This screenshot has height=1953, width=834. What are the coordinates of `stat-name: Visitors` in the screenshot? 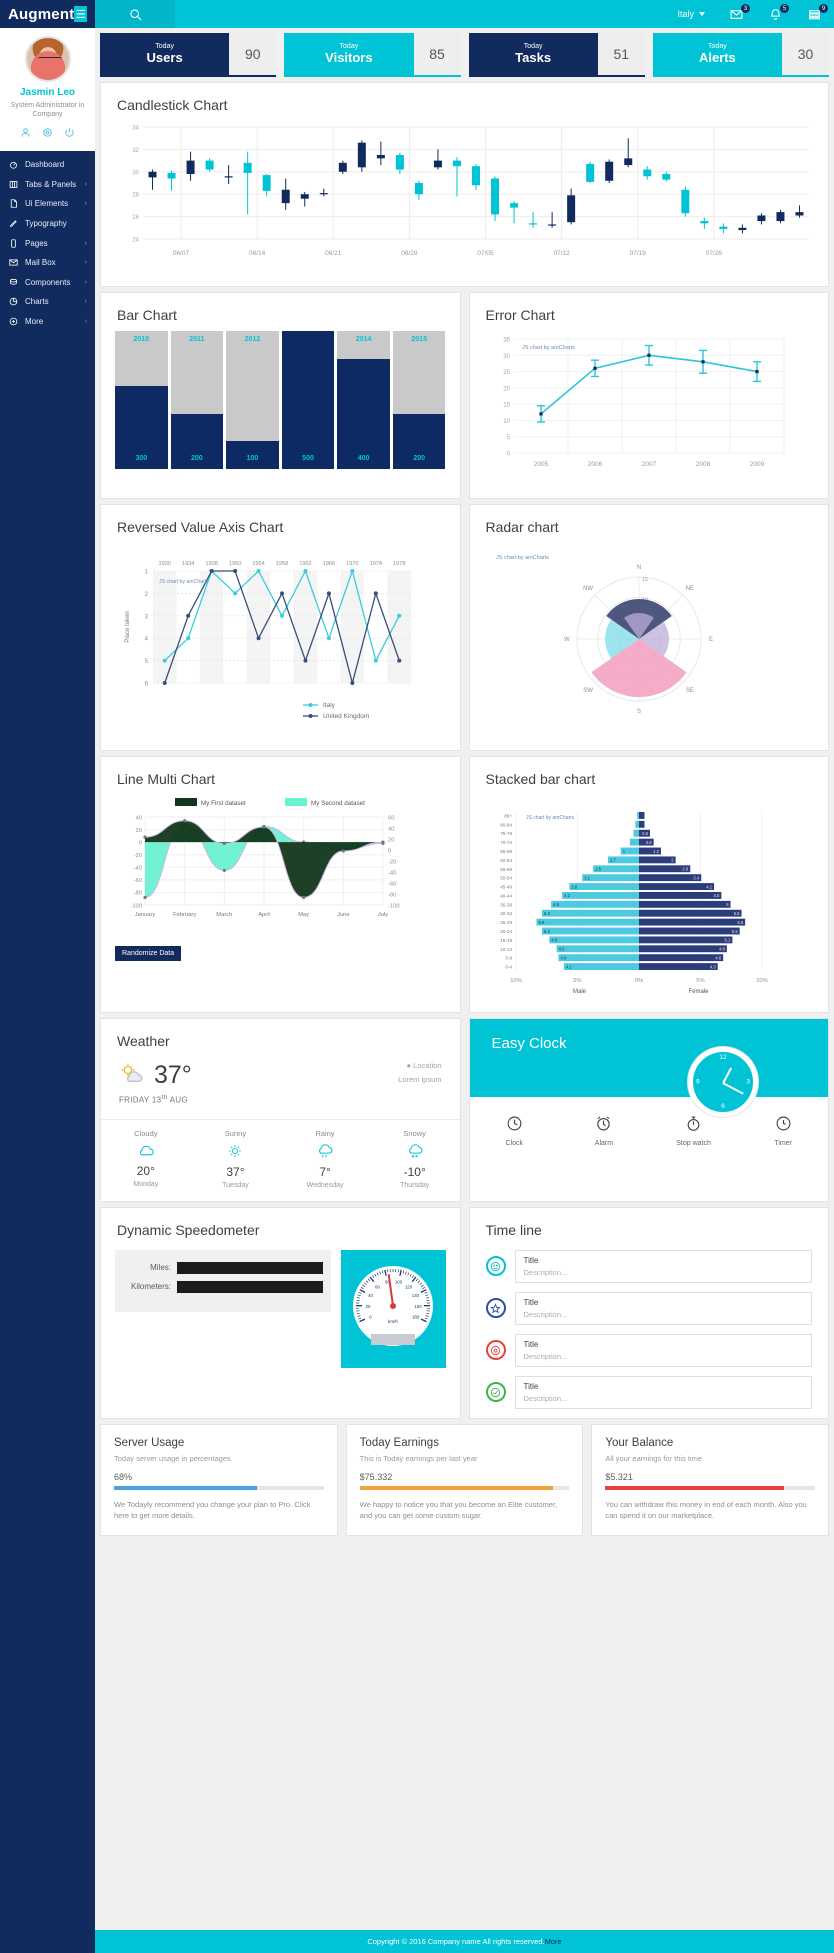 It's located at (349, 57).